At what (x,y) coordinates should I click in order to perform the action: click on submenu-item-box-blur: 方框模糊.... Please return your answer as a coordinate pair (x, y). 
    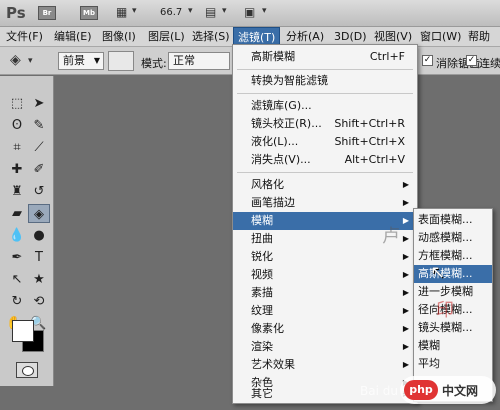
    Looking at the image, I should click on (453, 256).